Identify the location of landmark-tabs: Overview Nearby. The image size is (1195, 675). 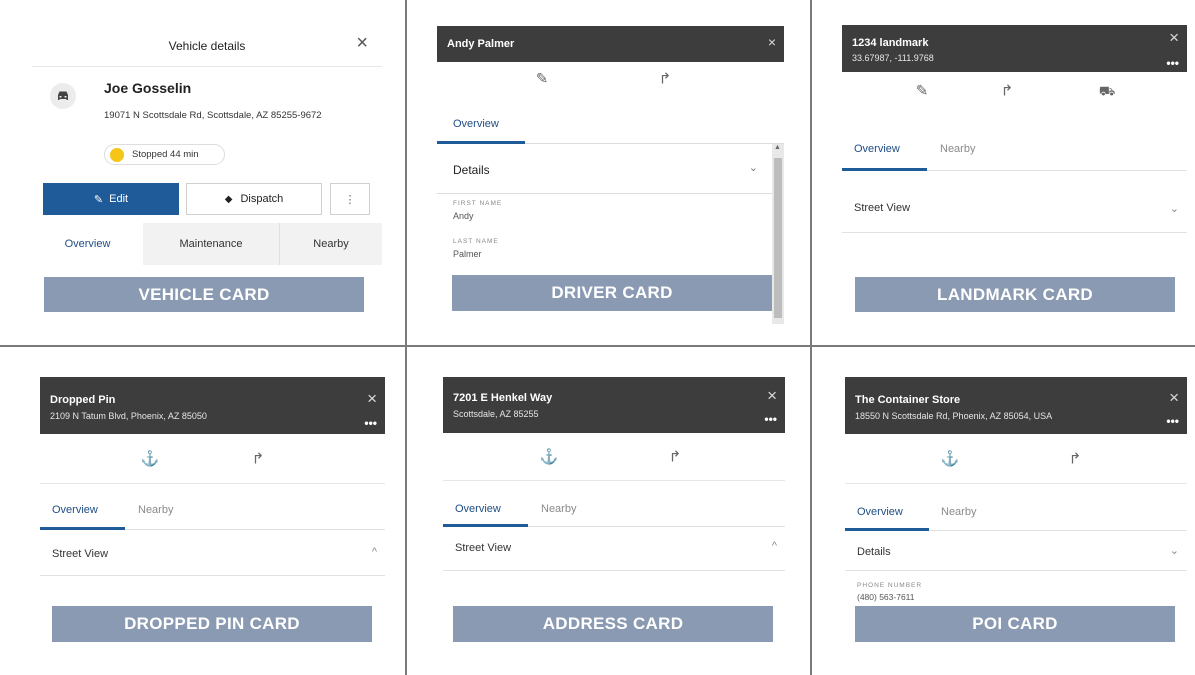
(1014, 140).